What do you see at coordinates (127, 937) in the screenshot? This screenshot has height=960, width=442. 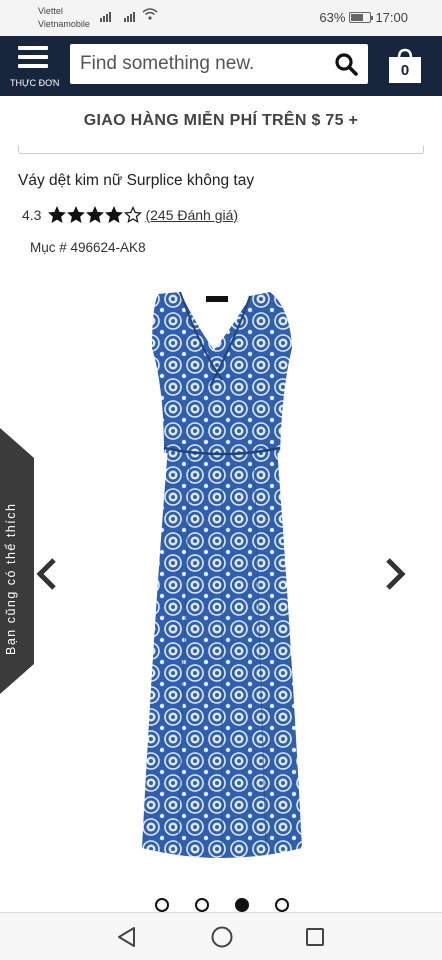 I see `back-icon` at bounding box center [127, 937].